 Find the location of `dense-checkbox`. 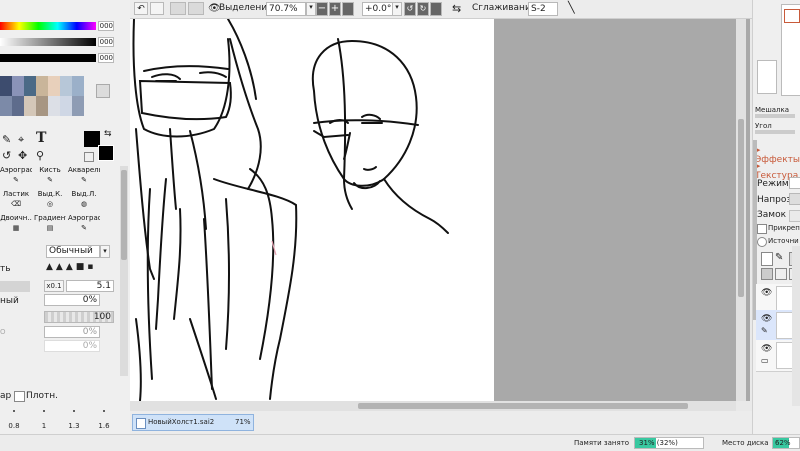

dense-checkbox is located at coordinates (19, 396).